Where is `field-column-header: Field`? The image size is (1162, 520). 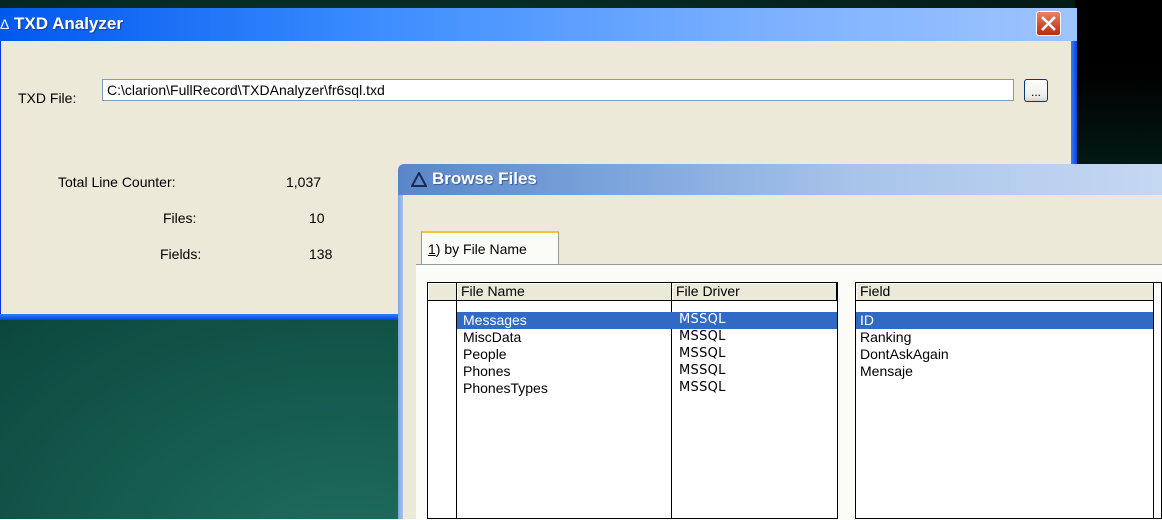 field-column-header: Field is located at coordinates (1005, 292).